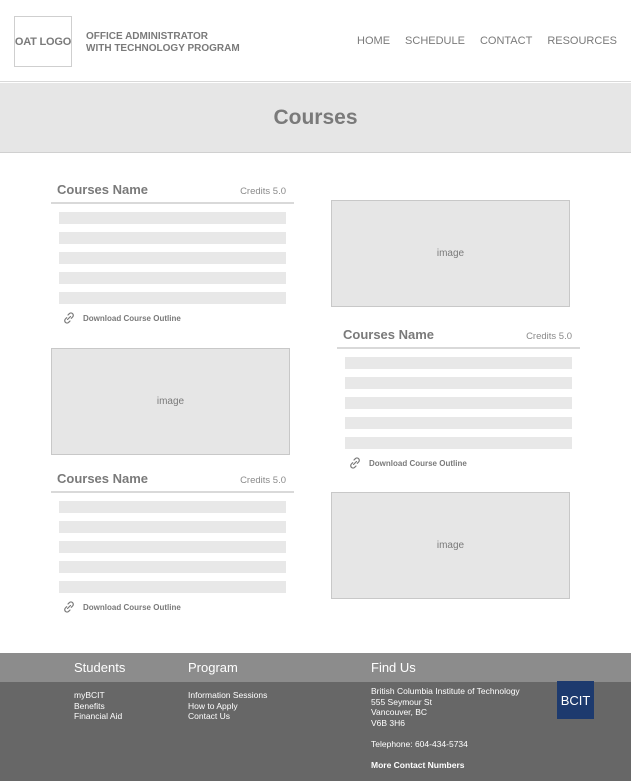  I want to click on footer-link-financial-aid: Financial Aid, so click(98, 716).